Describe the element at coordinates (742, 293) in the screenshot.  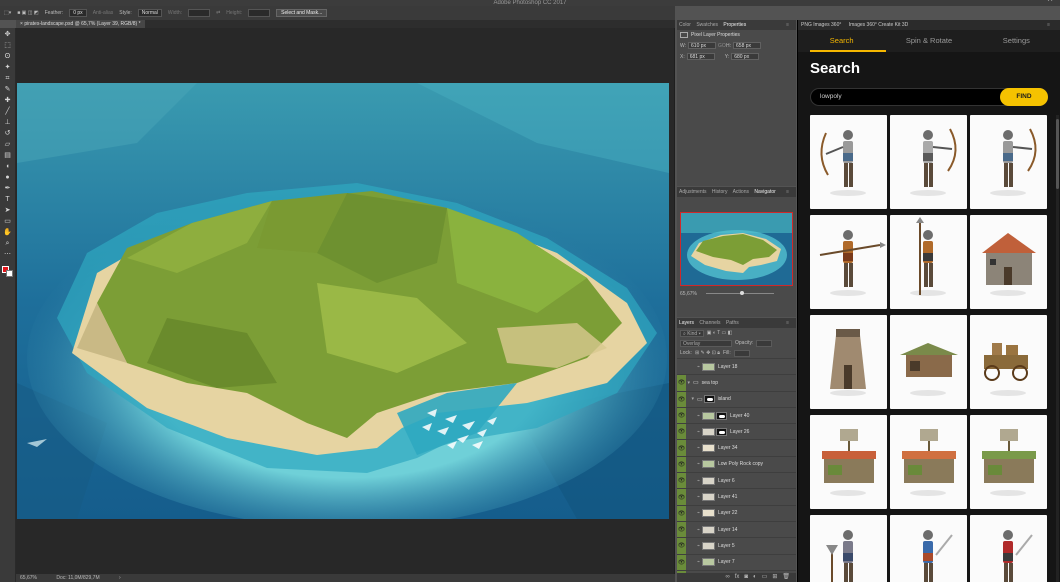
I see `navigator-zoom-knob` at that location.